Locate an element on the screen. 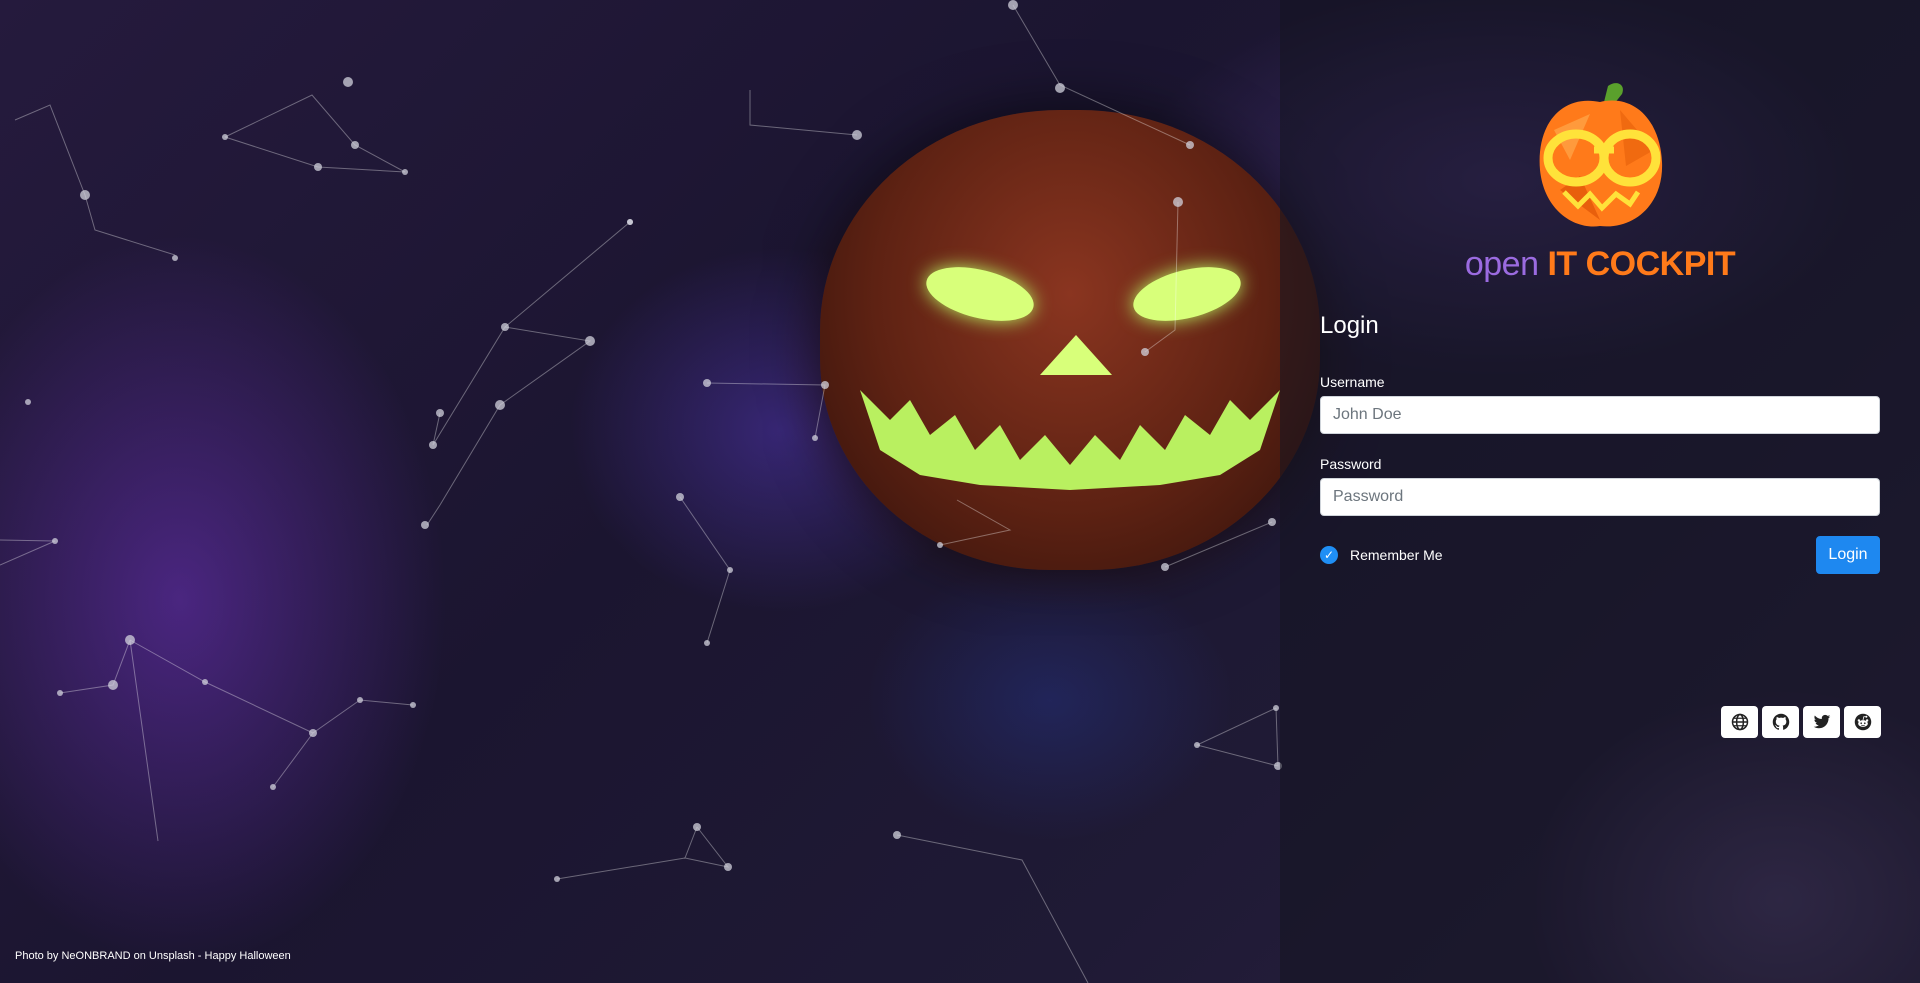 The height and width of the screenshot is (983, 1920). reddit-icon is located at coordinates (1862, 722).